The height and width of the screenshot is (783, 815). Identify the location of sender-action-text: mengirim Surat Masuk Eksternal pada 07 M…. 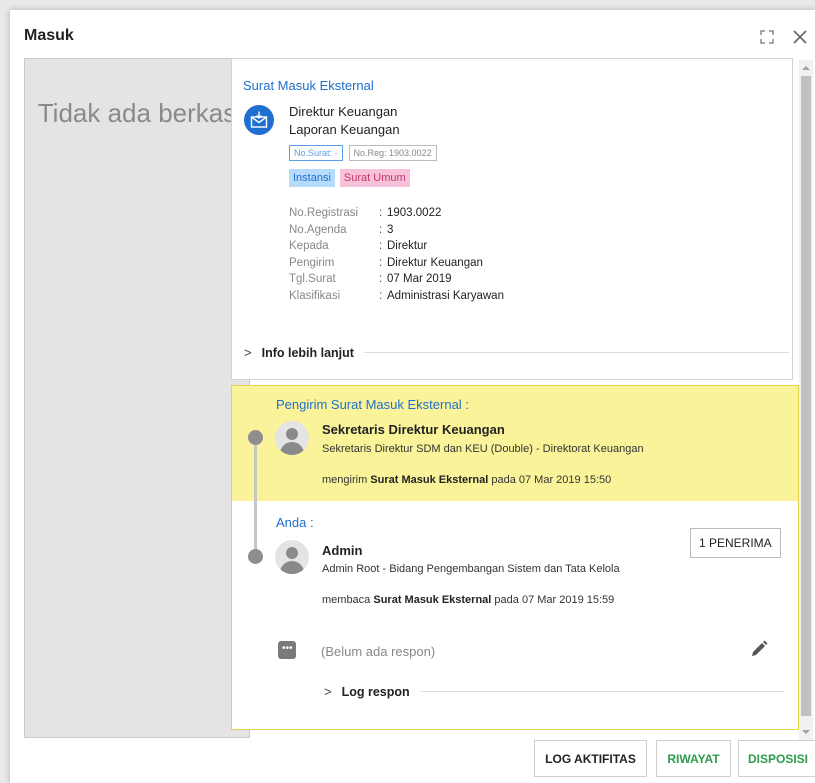
(467, 480).